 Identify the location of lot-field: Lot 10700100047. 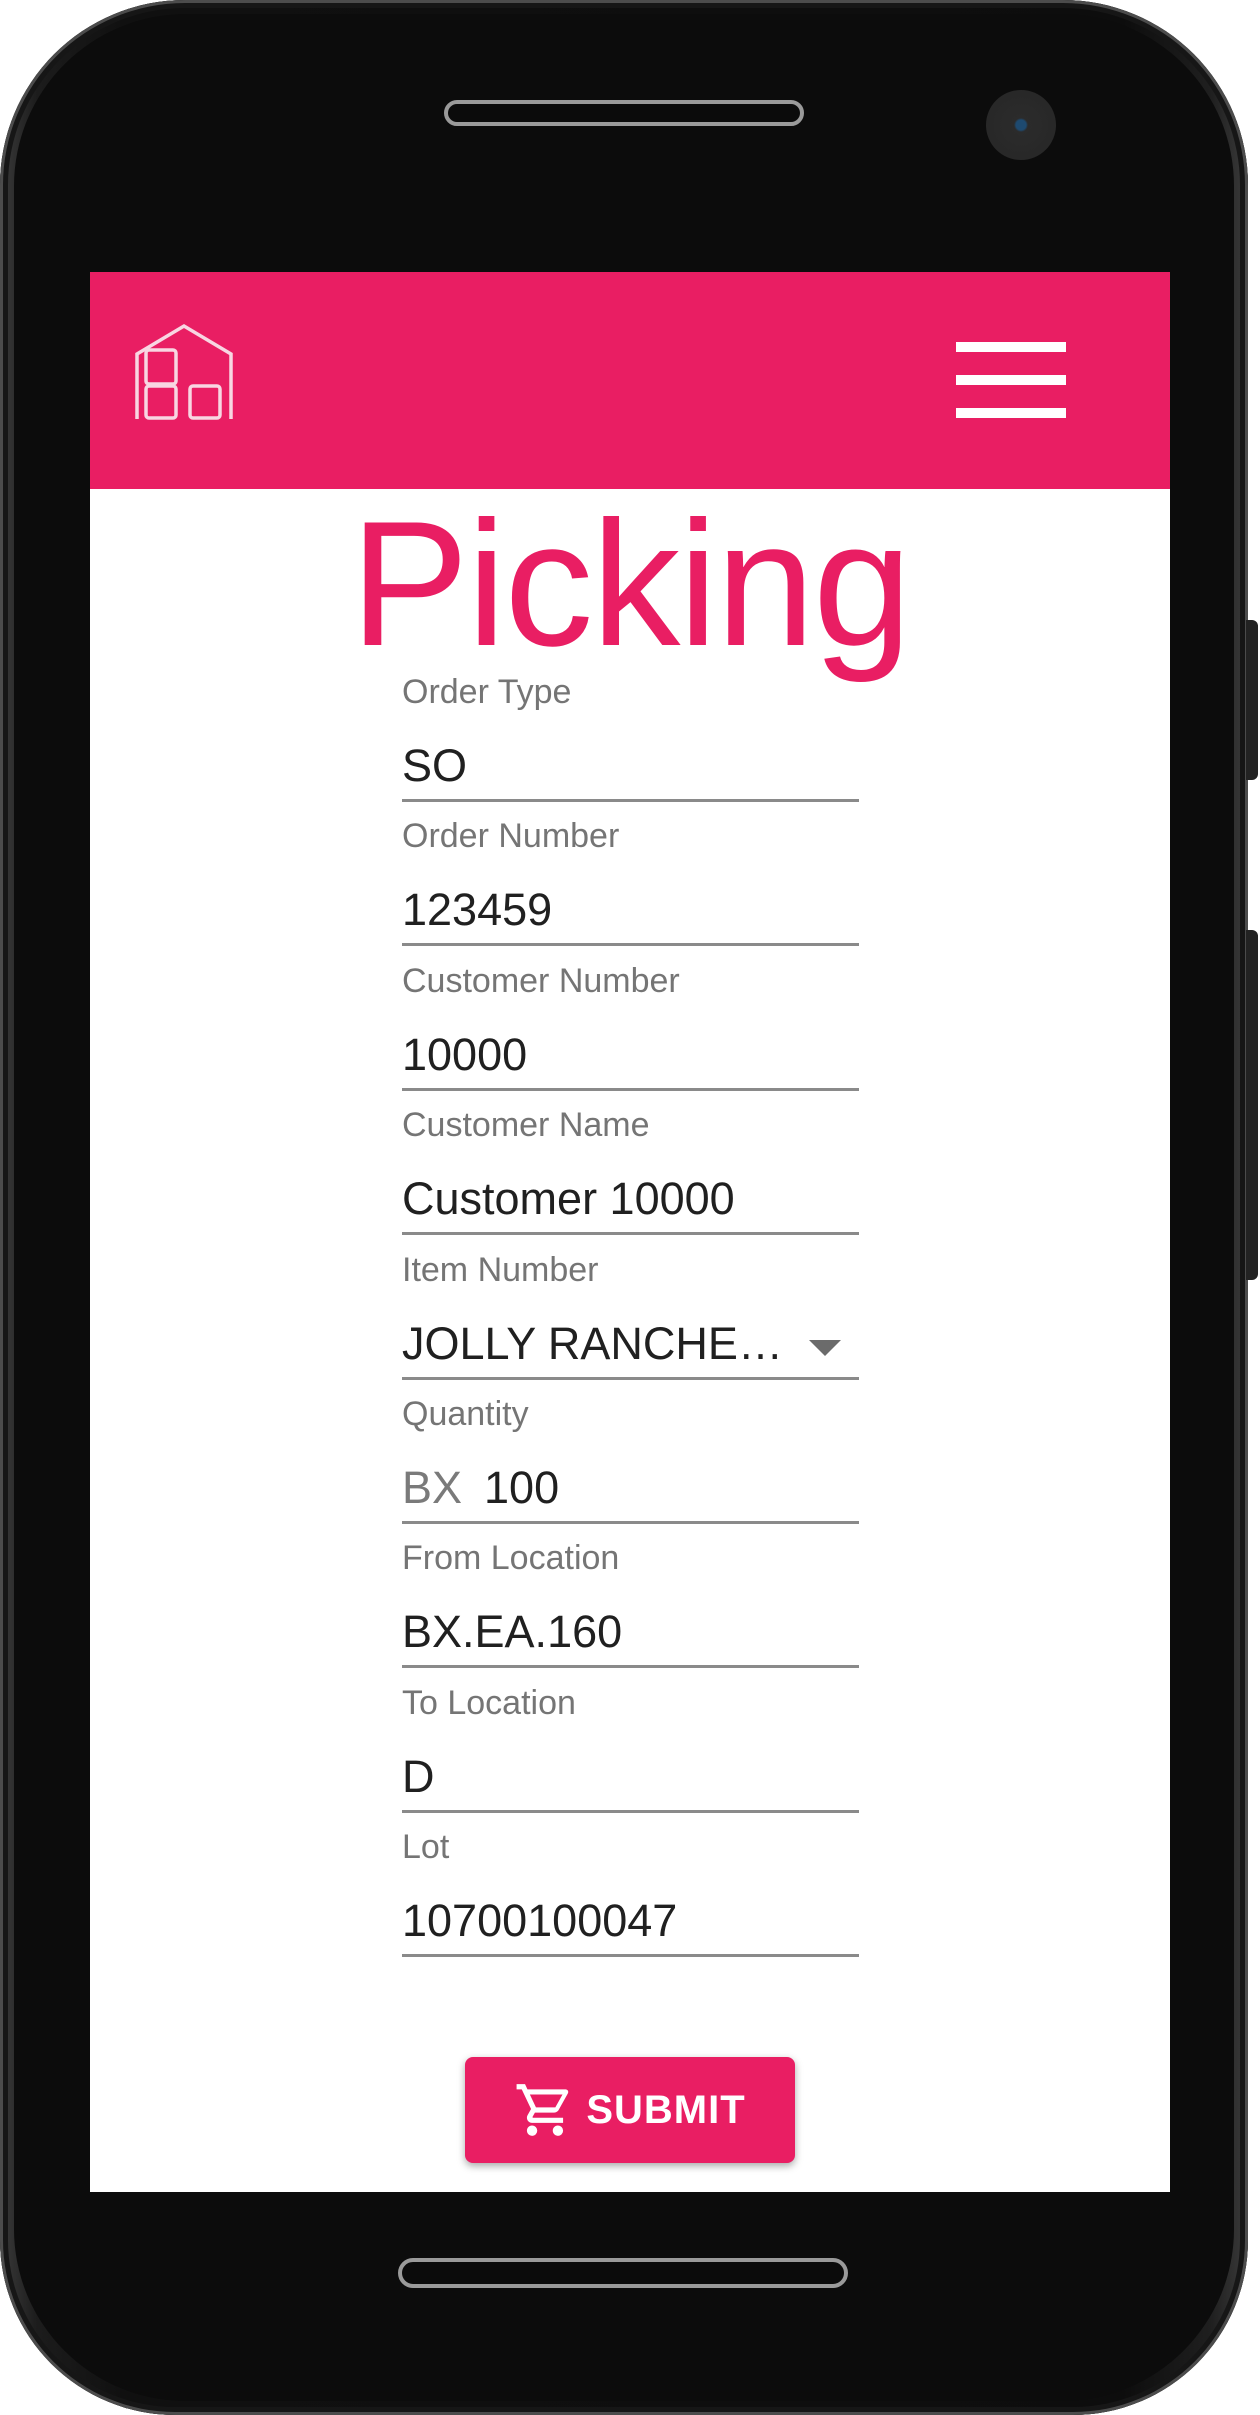
(630, 1899).